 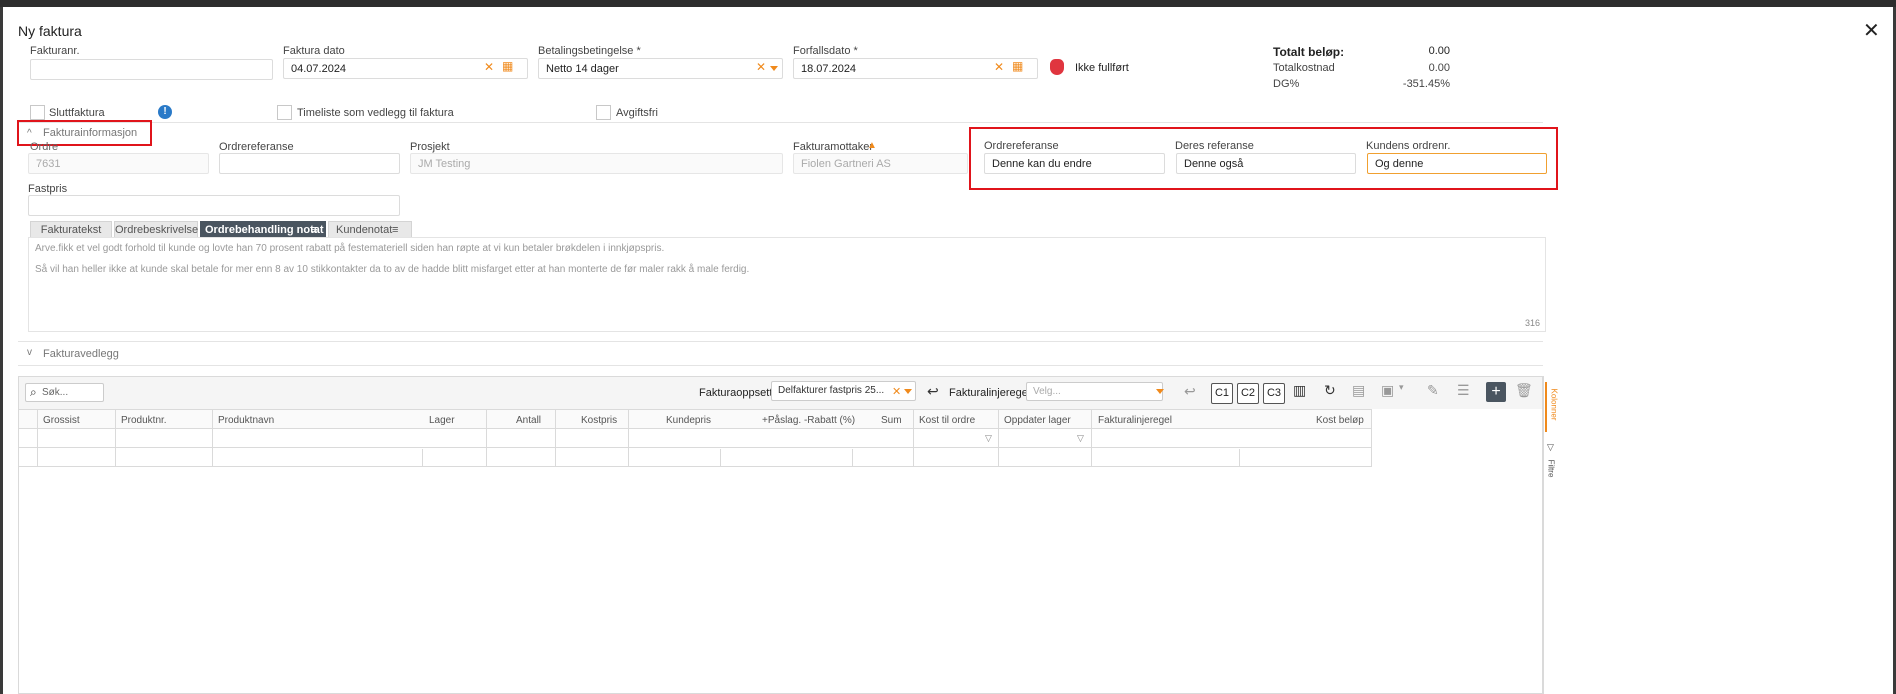 What do you see at coordinates (1074, 163) in the screenshot?
I see `order-ref2-input: Denne kan du endre` at bounding box center [1074, 163].